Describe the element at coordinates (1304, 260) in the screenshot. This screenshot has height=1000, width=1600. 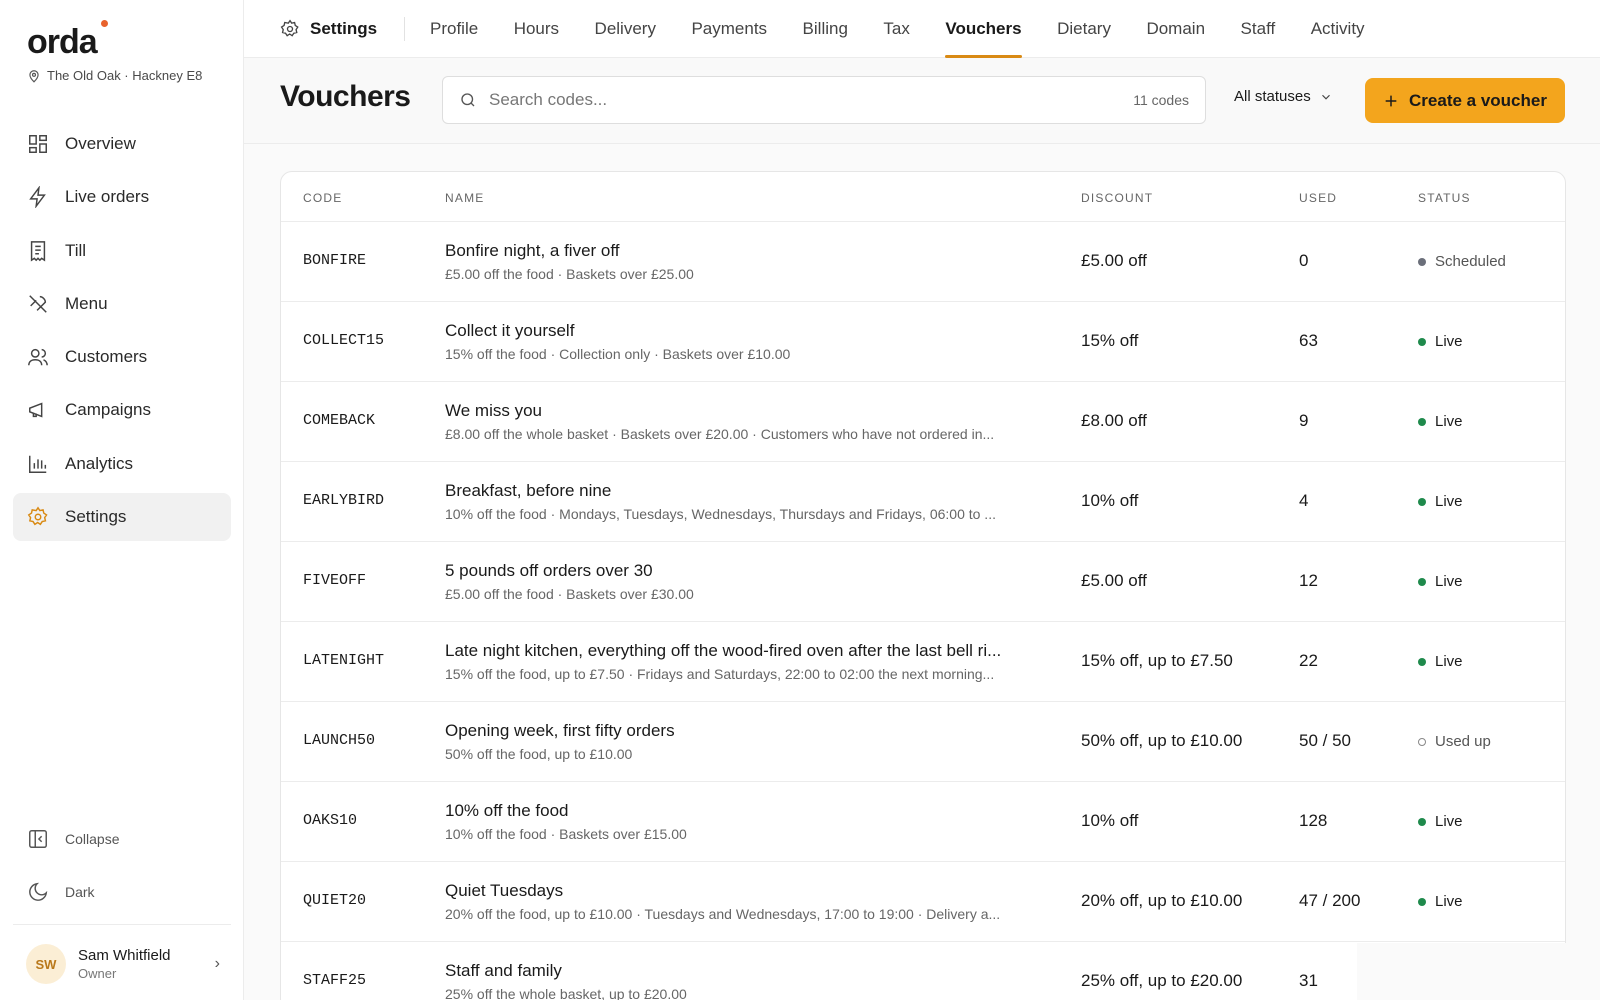
I see `voucher-used: 0` at that location.